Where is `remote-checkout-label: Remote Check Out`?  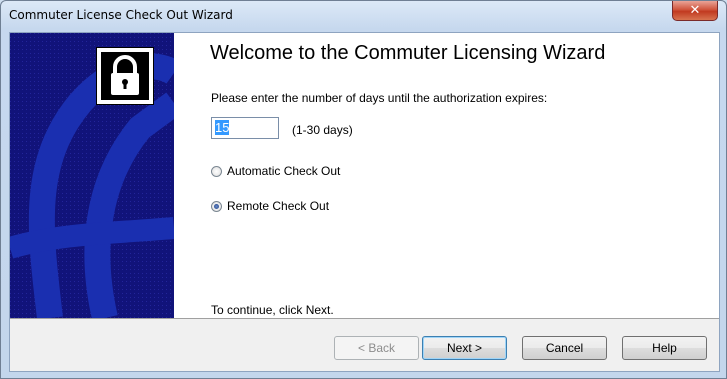 remote-checkout-label: Remote Check Out is located at coordinates (278, 206).